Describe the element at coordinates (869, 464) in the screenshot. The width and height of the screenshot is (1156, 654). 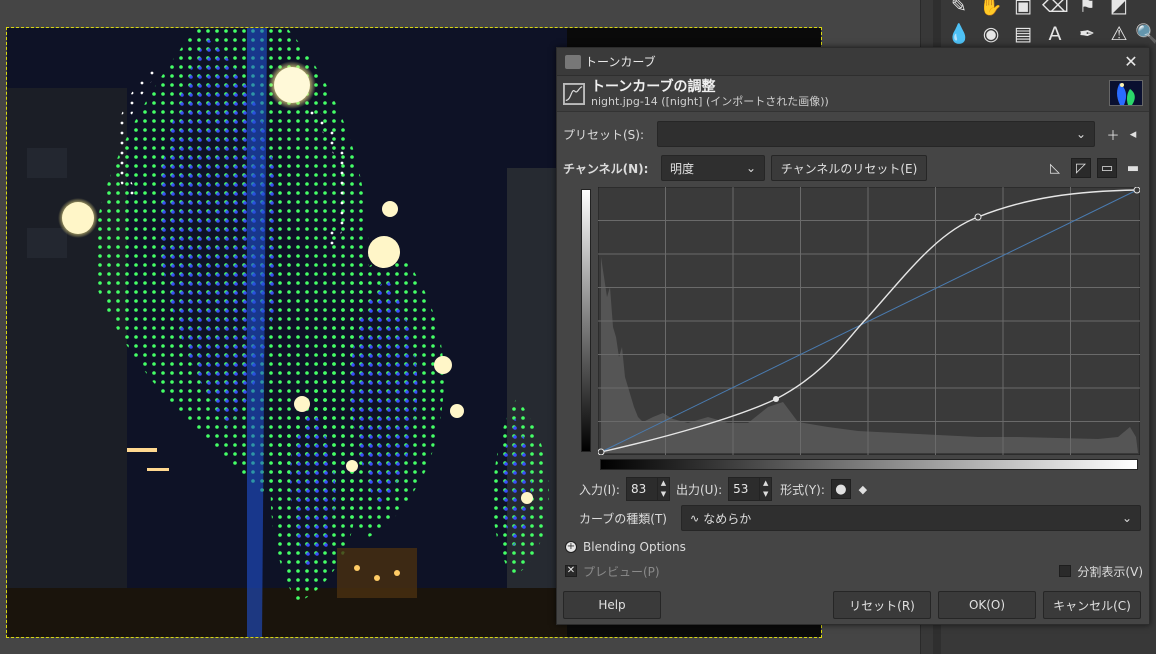
I see `input-gradient-bar` at that location.